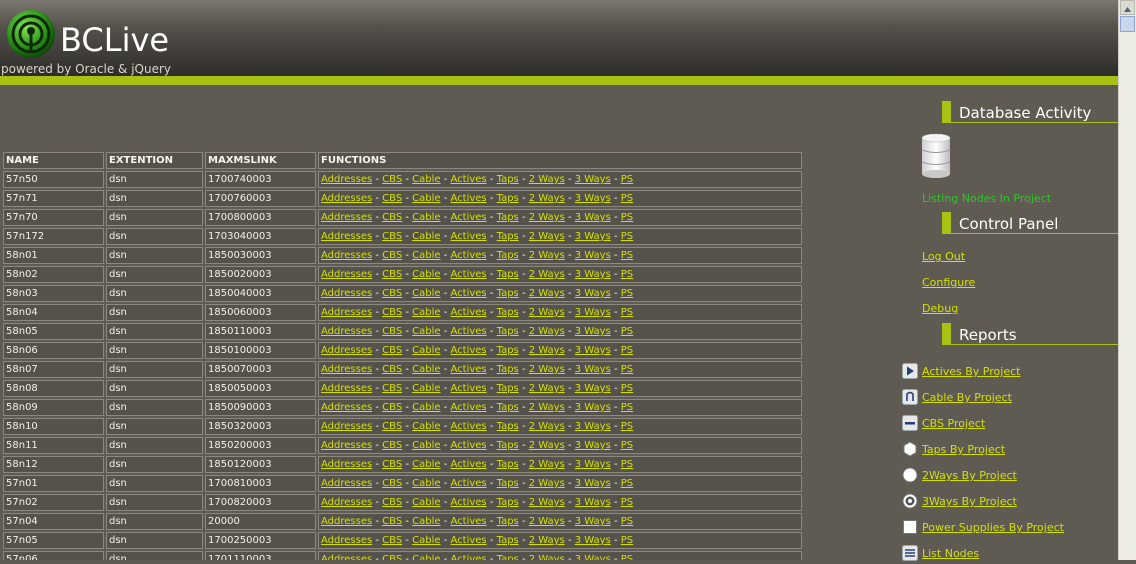 The image size is (1136, 564). Describe the element at coordinates (953, 423) in the screenshot. I see `report-label: CBS Project` at that location.